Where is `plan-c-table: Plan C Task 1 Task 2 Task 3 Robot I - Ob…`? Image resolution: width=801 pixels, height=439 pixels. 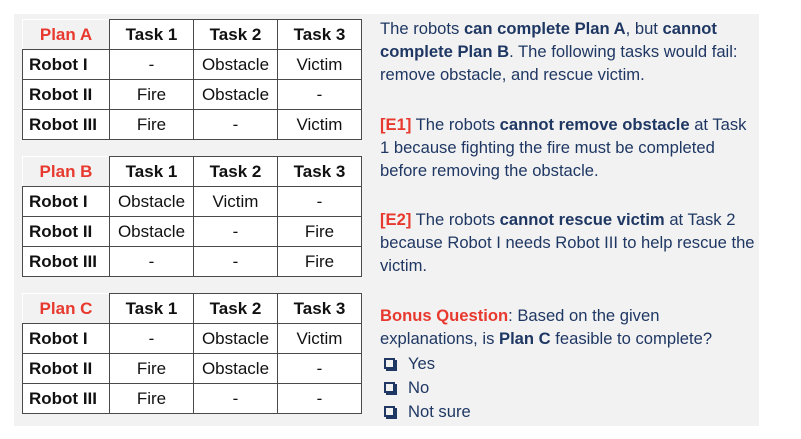 plan-c-table: Plan C Task 1 Task 2 Task 3 Robot I - Ob… is located at coordinates (192, 353).